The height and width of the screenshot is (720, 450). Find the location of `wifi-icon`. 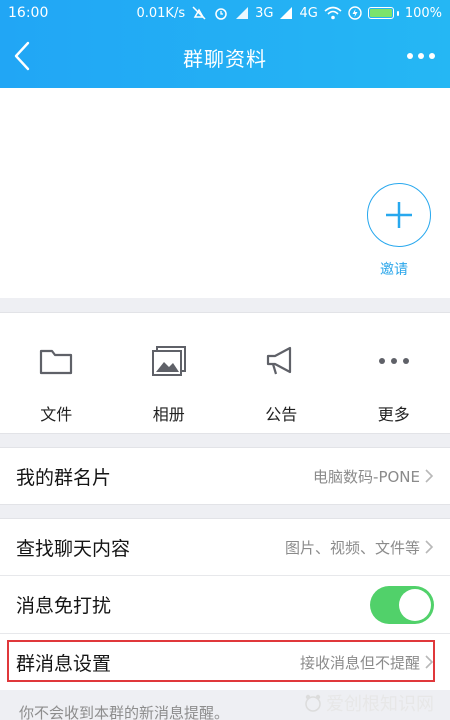

wifi-icon is located at coordinates (333, 13).